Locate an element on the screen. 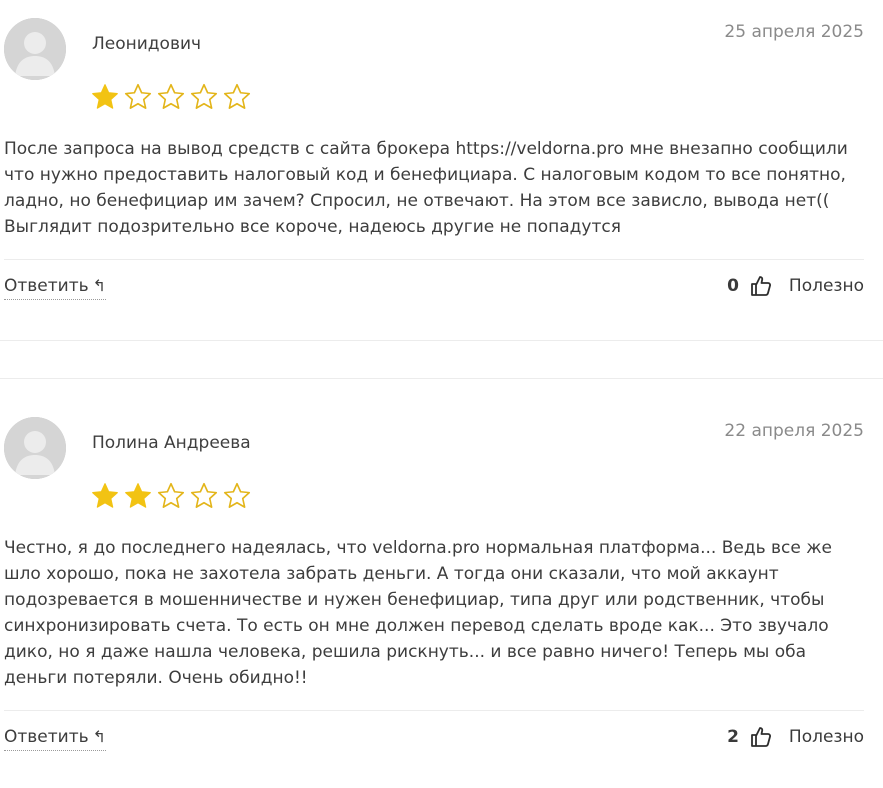 This screenshot has height=788, width=883. helpful-section: 2 Полезно is located at coordinates (795, 737).